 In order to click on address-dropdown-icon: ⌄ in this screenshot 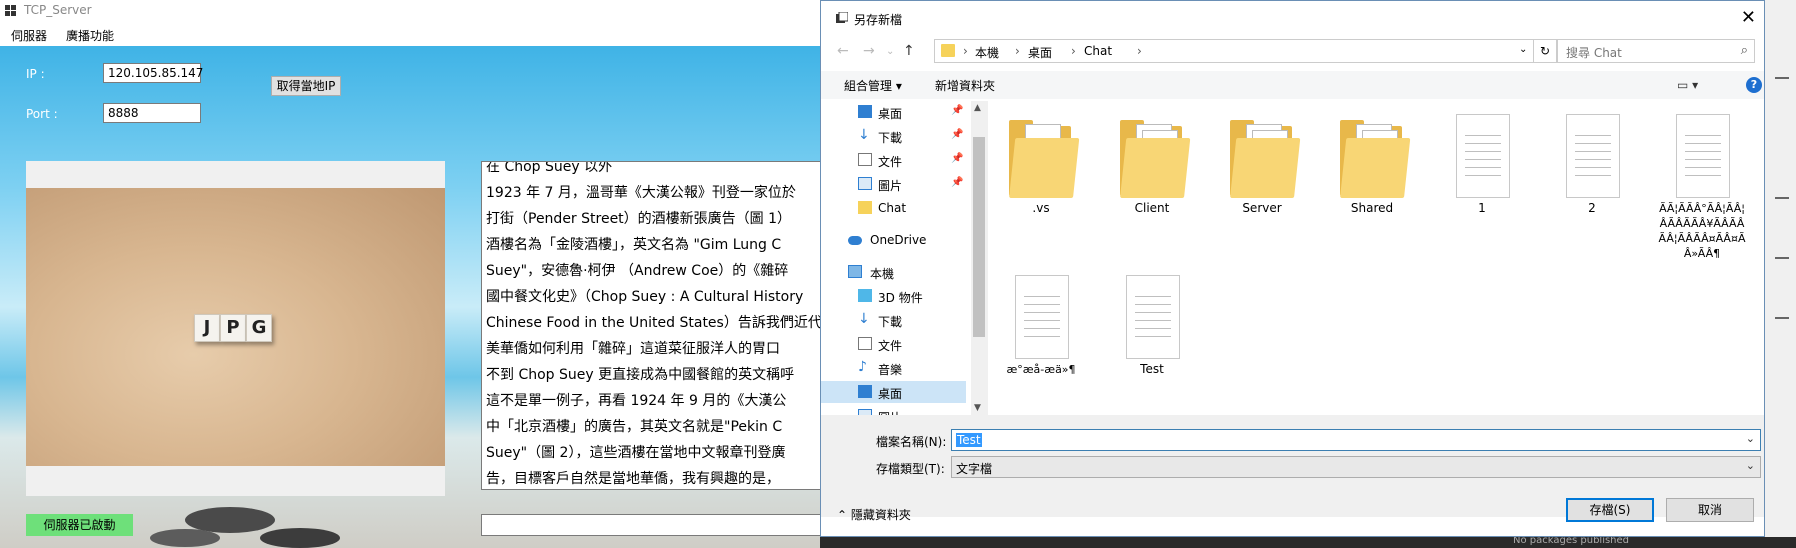, I will do `click(1523, 49)`.